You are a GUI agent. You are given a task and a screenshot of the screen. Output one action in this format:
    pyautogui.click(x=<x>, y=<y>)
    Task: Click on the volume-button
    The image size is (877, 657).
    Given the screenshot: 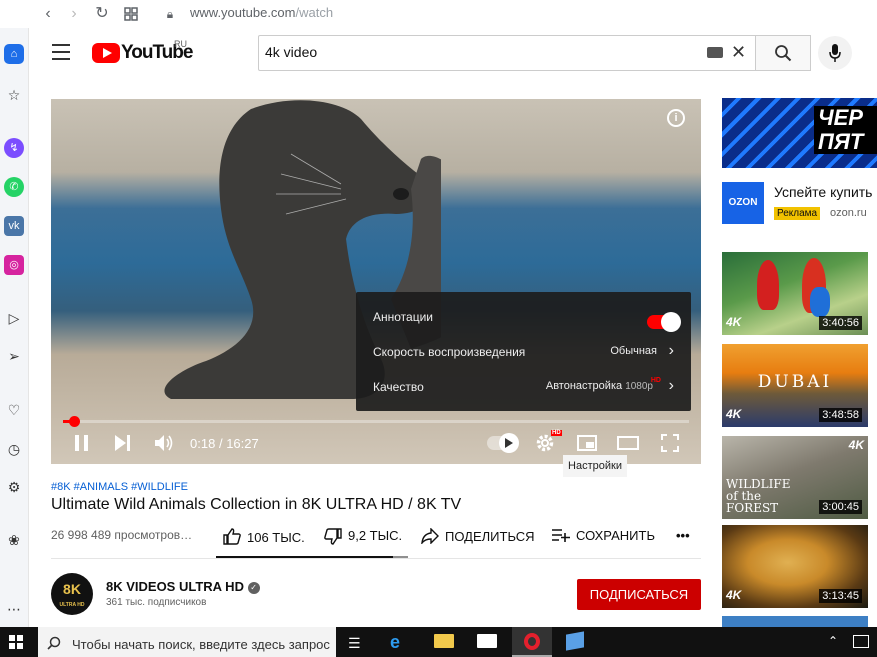 What is the action you would take?
    pyautogui.click(x=165, y=445)
    